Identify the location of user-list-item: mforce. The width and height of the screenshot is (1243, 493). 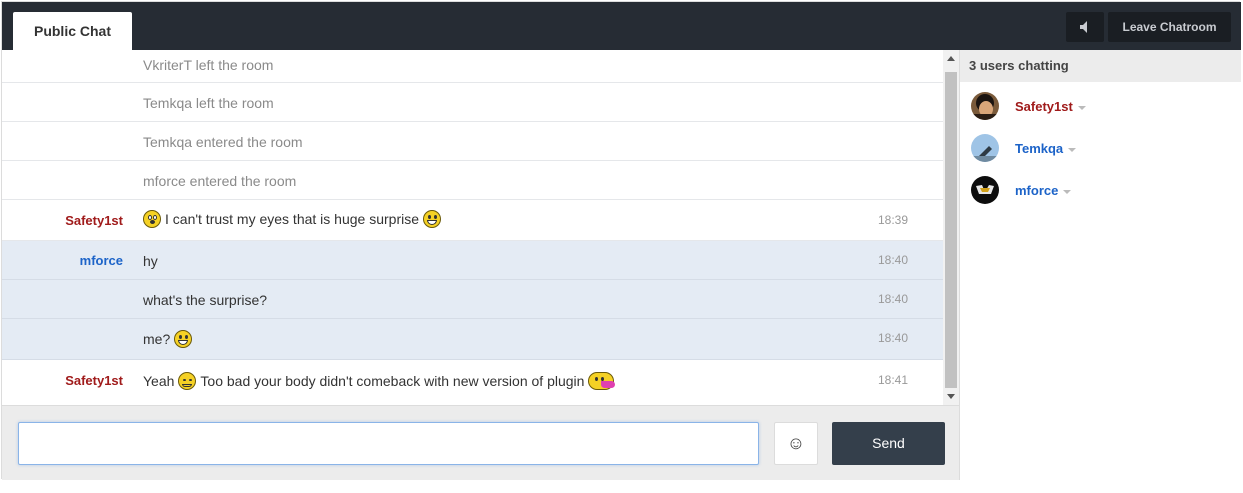
(1100, 189).